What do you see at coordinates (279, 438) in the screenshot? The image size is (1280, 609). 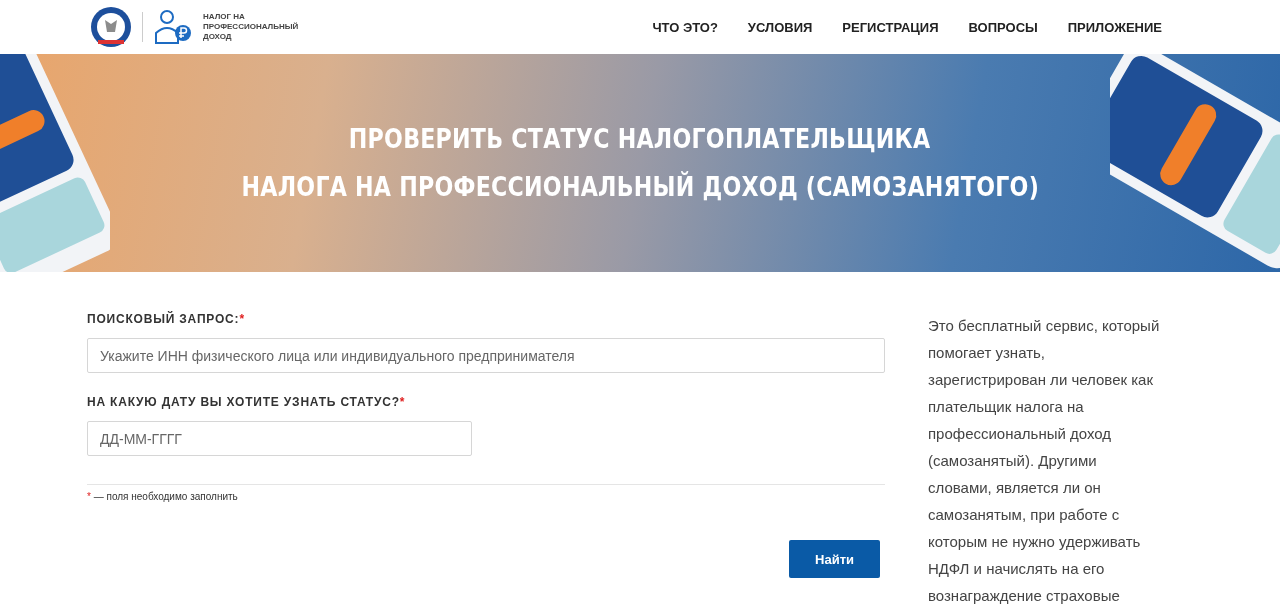 I see `input-field: ДД-ММ-ГГГГ` at bounding box center [279, 438].